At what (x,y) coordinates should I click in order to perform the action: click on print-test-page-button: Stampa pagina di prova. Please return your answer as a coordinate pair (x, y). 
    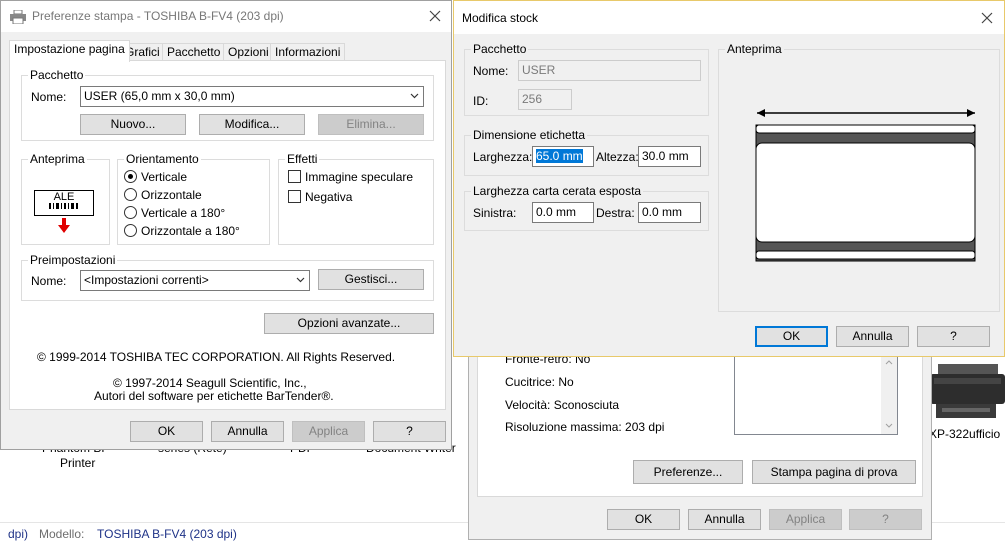
    Looking at the image, I should click on (834, 472).